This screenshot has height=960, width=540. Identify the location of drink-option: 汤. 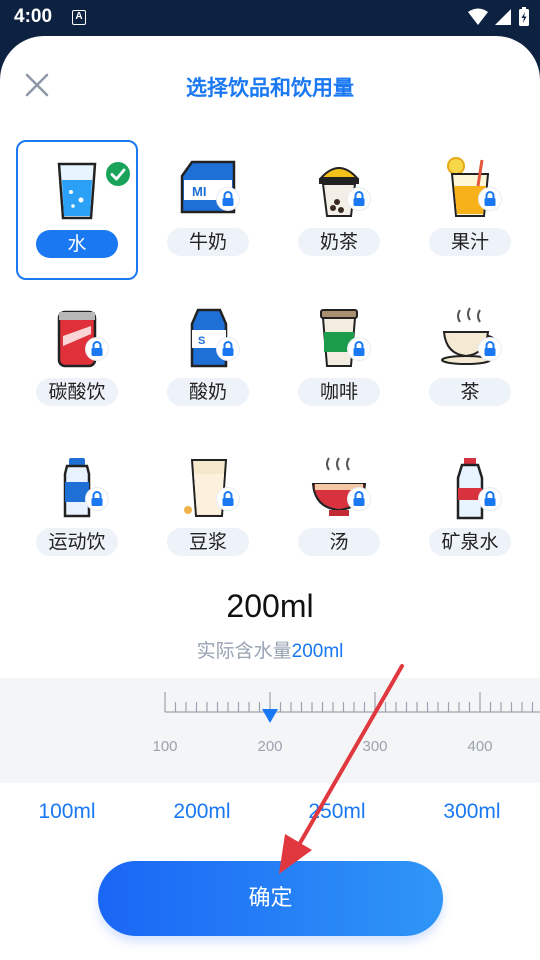
(339, 510).